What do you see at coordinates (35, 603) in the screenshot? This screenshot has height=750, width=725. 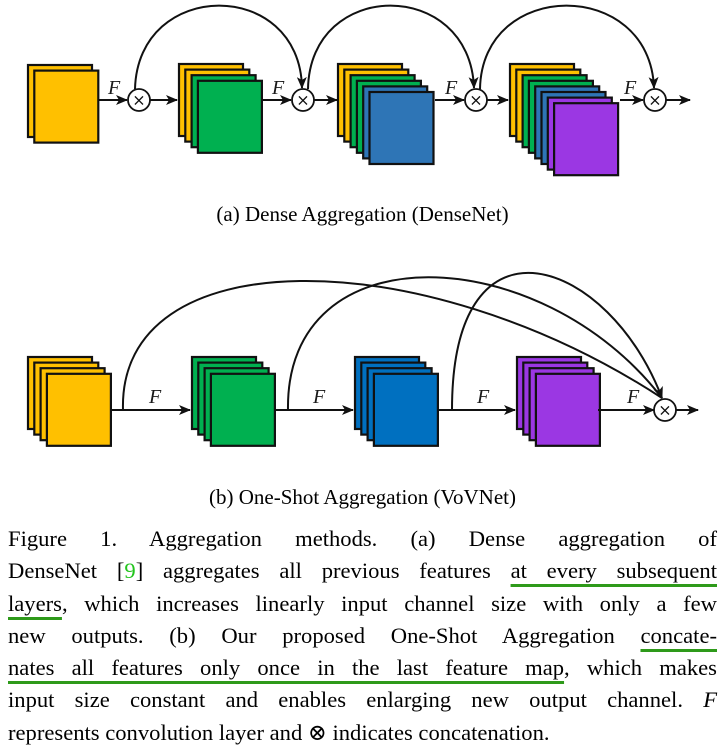 I see `highlighted-text: layers` at bounding box center [35, 603].